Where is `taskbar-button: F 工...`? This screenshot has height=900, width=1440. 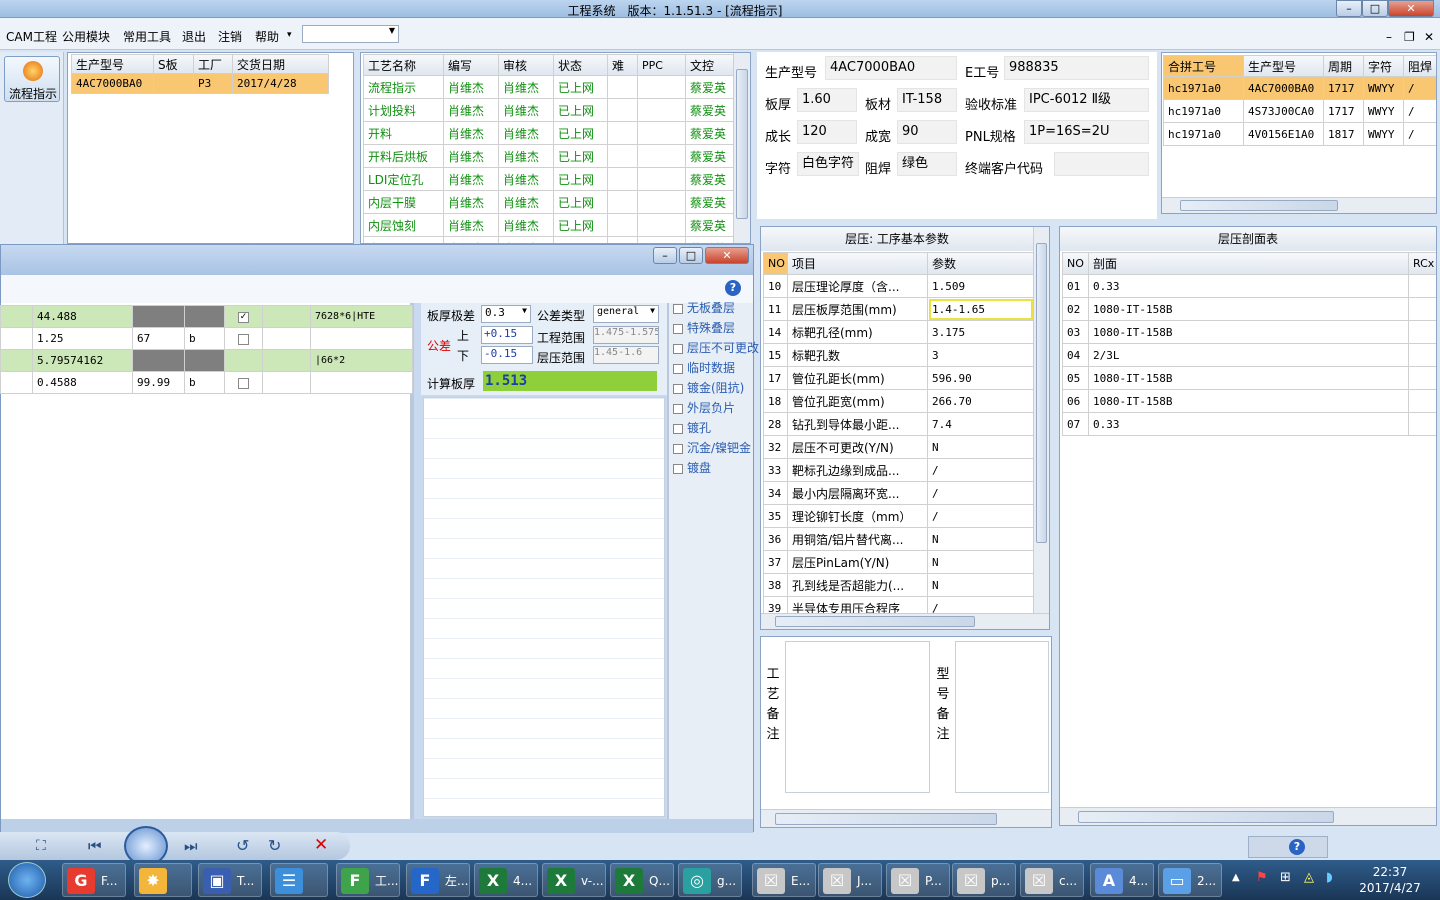 taskbar-button: F 工... is located at coordinates (368, 880).